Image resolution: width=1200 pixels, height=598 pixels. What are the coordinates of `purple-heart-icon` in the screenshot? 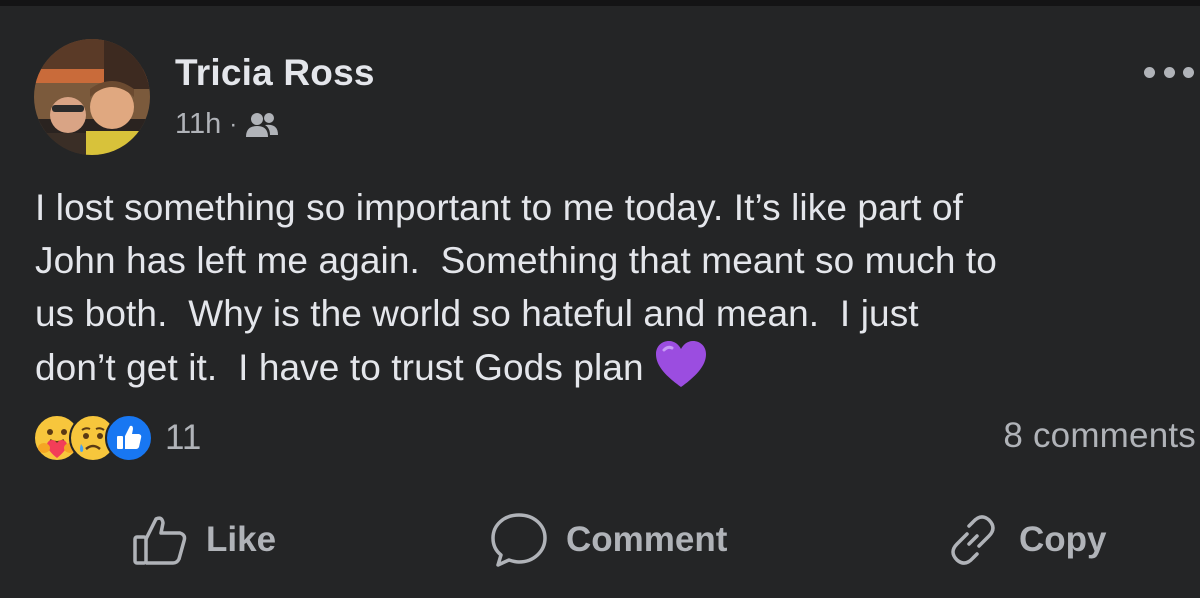 It's located at (681, 364).